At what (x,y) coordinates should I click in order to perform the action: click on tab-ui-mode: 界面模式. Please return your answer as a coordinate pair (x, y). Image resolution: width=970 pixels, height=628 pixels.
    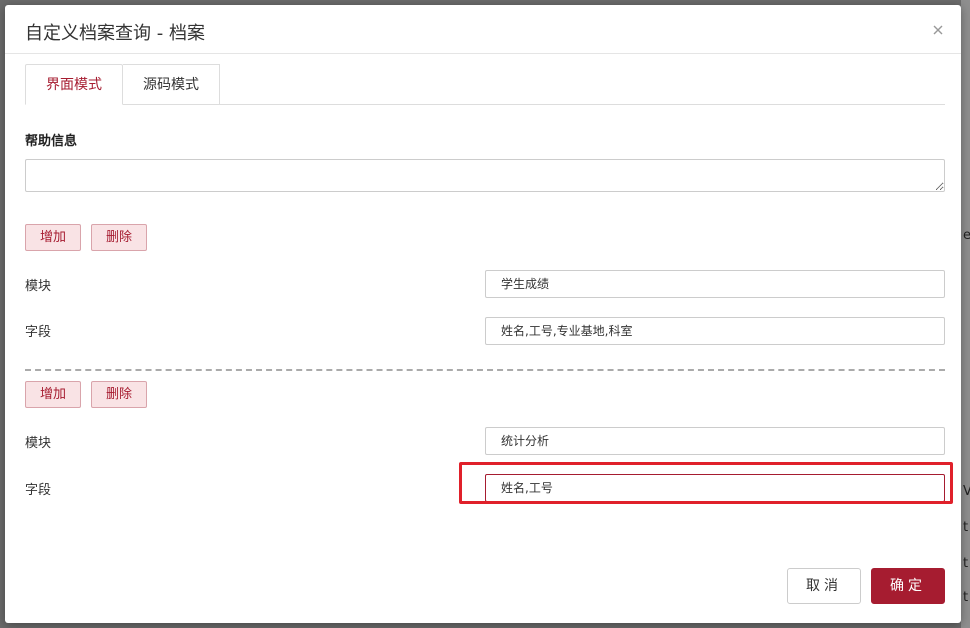
    Looking at the image, I should click on (74, 84).